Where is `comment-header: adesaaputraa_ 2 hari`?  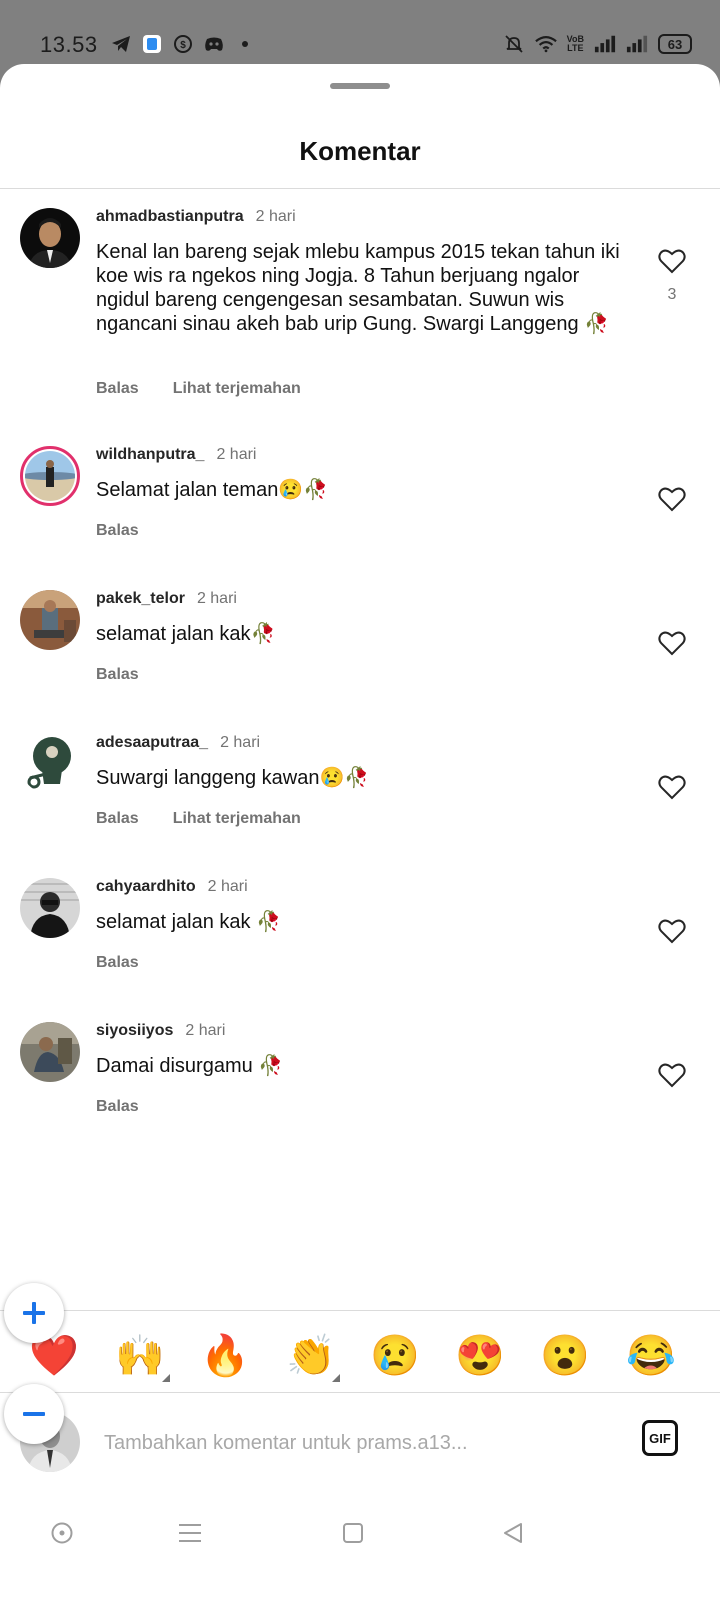
comment-header: adesaaputraa_ 2 hari is located at coordinates (178, 743).